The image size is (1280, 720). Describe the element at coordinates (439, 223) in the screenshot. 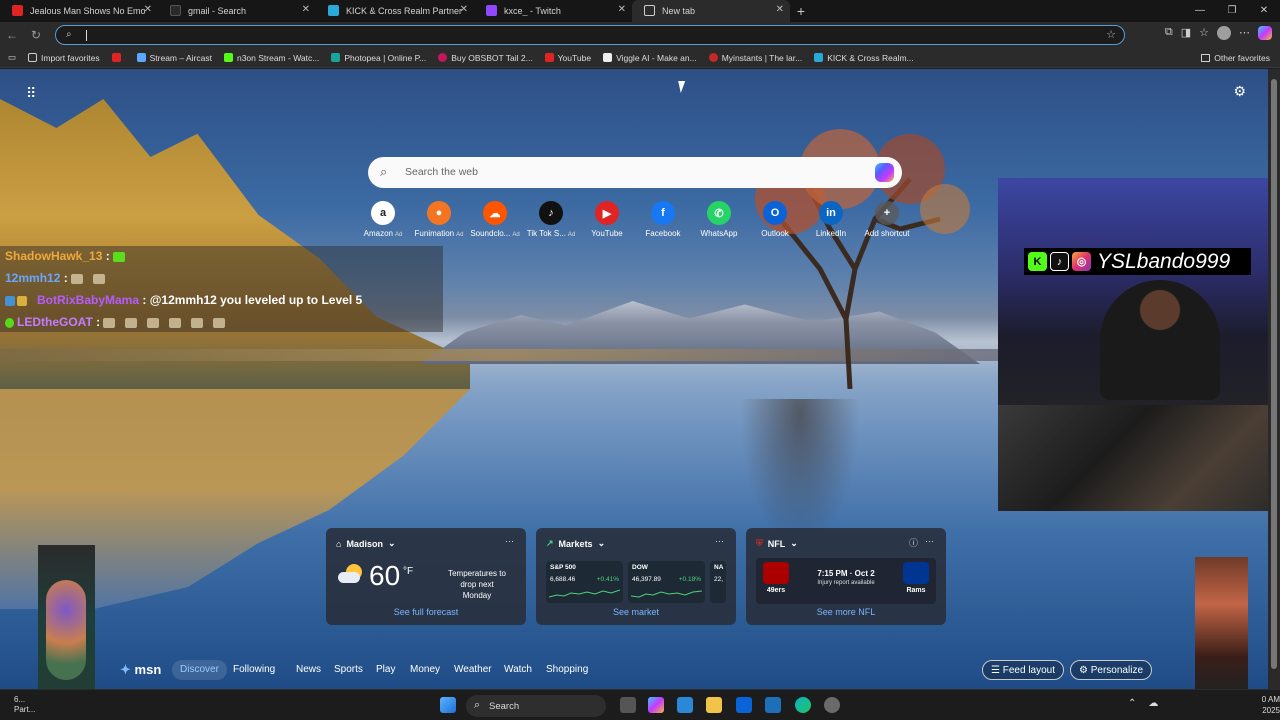

I see `shortcut-funimation: ● Funimation Ad` at that location.